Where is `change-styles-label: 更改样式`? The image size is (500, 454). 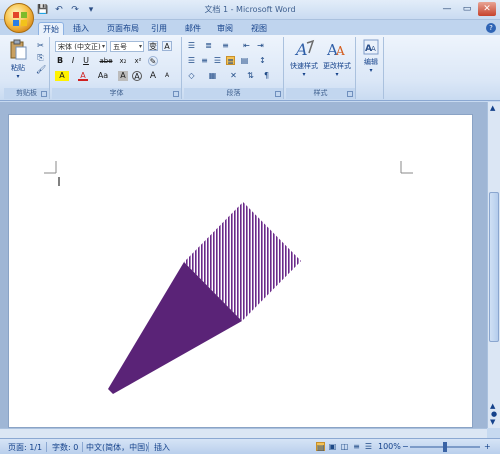 change-styles-label: 更改样式 is located at coordinates (337, 66).